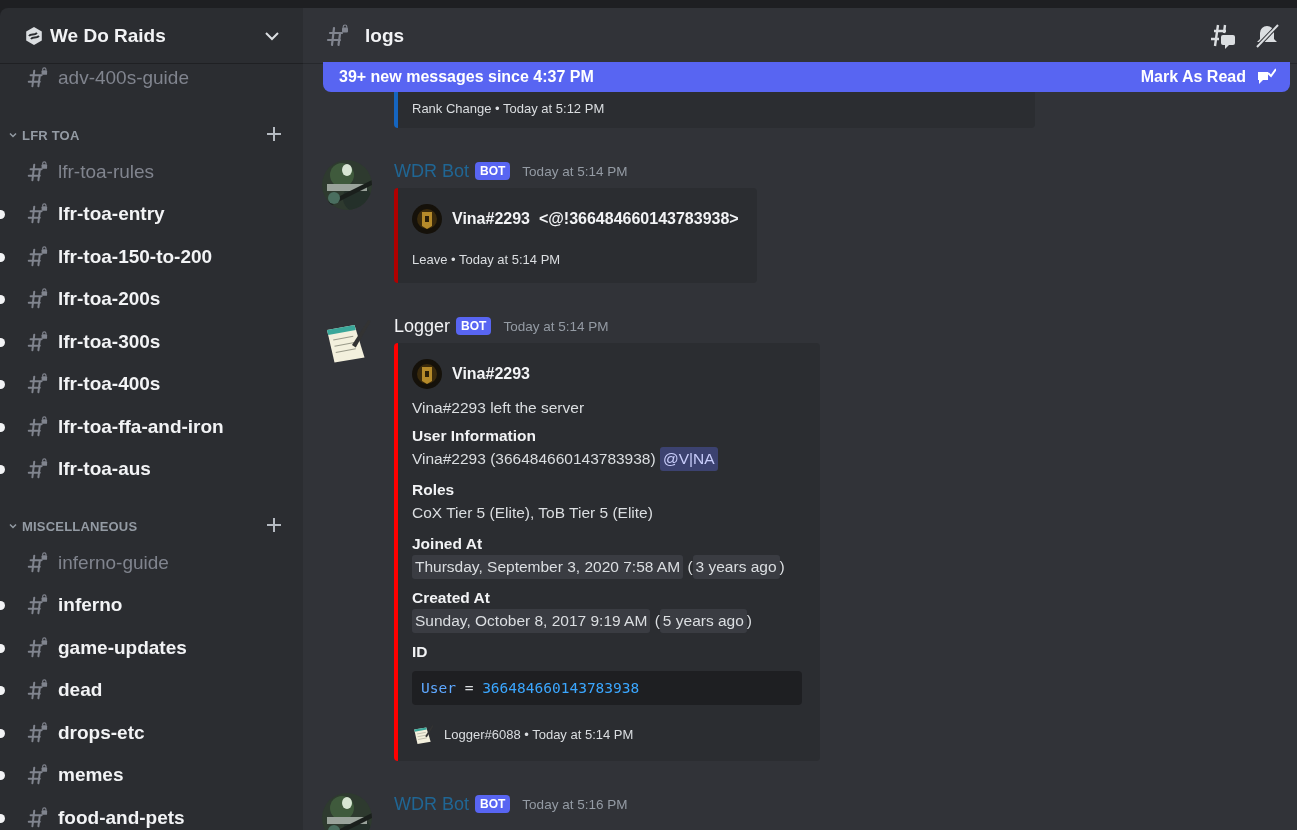 The height and width of the screenshot is (830, 1297). I want to click on channel-item: lfr-toa-rules, so click(151, 171).